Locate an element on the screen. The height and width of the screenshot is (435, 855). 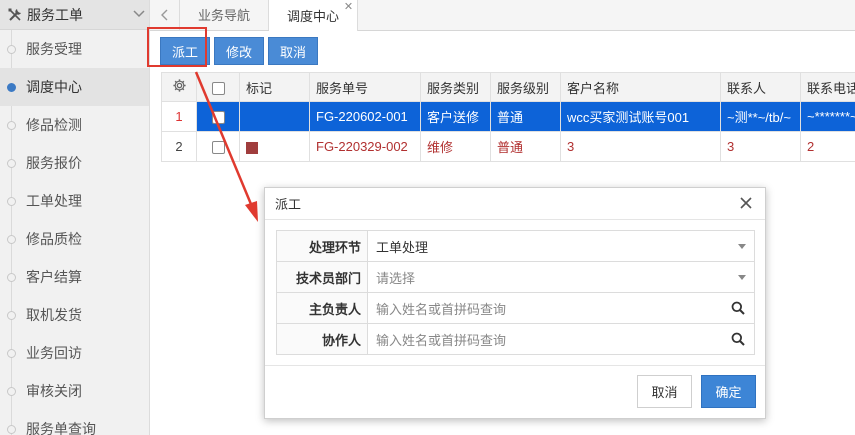
column-header: 联系电话 is located at coordinates (827, 87).